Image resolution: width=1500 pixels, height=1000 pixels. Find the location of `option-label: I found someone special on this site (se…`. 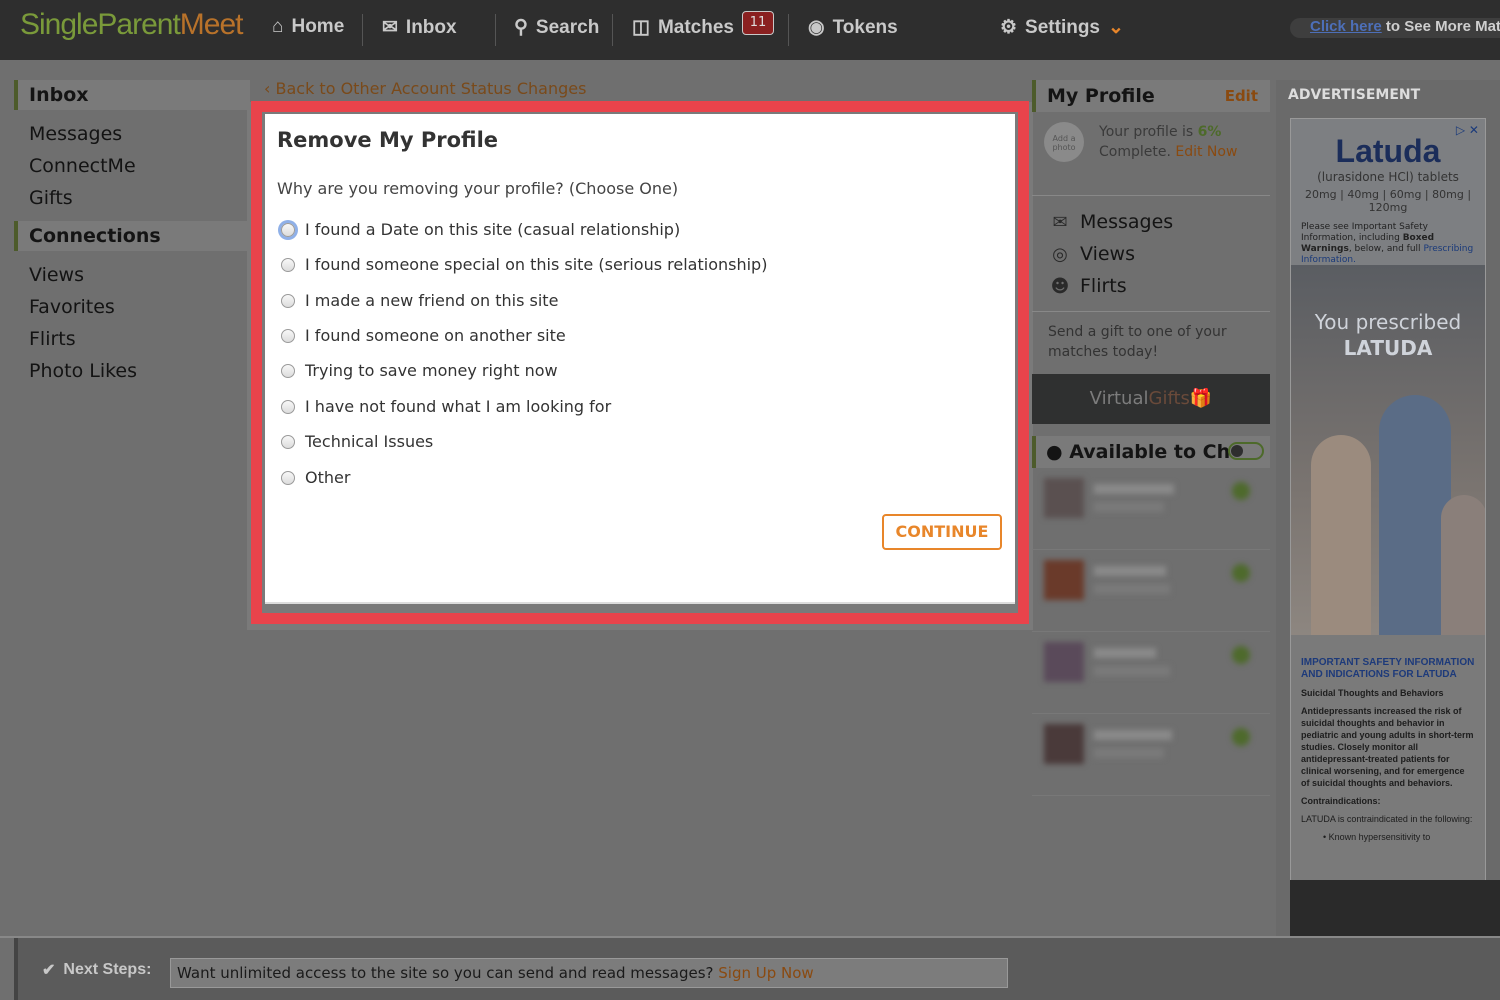

option-label: I found someone special on this site (se… is located at coordinates (536, 264).